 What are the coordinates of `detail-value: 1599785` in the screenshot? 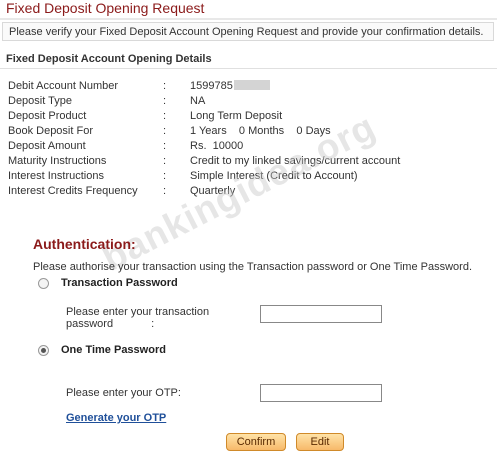 It's located at (230, 86).